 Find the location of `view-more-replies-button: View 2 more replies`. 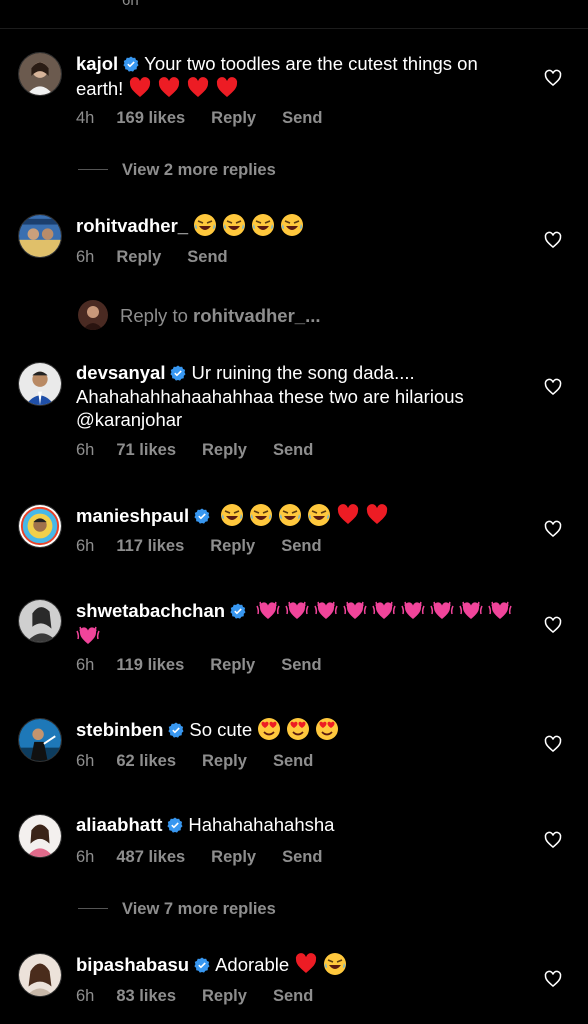

view-more-replies-button: View 2 more replies is located at coordinates (177, 170).